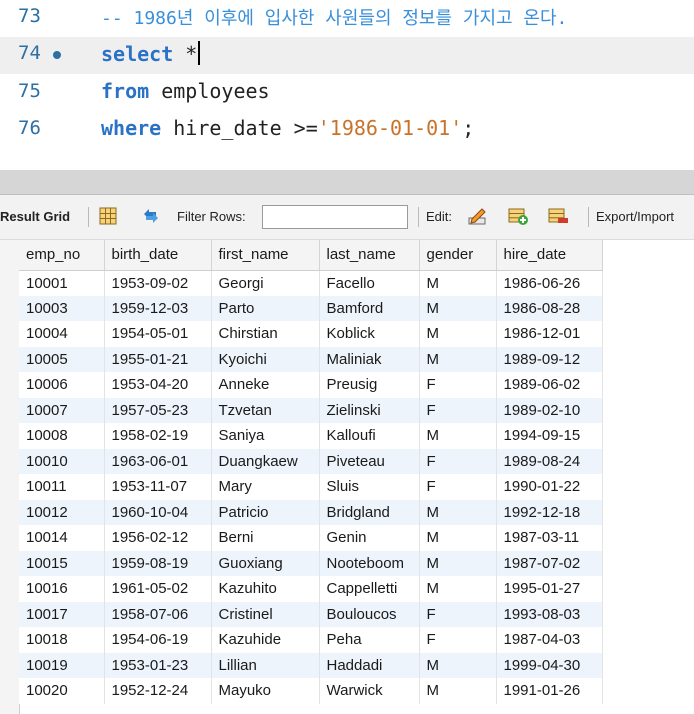 The height and width of the screenshot is (714, 694). Describe the element at coordinates (369, 436) in the screenshot. I see `cell-last-name: Kalloufi` at that location.